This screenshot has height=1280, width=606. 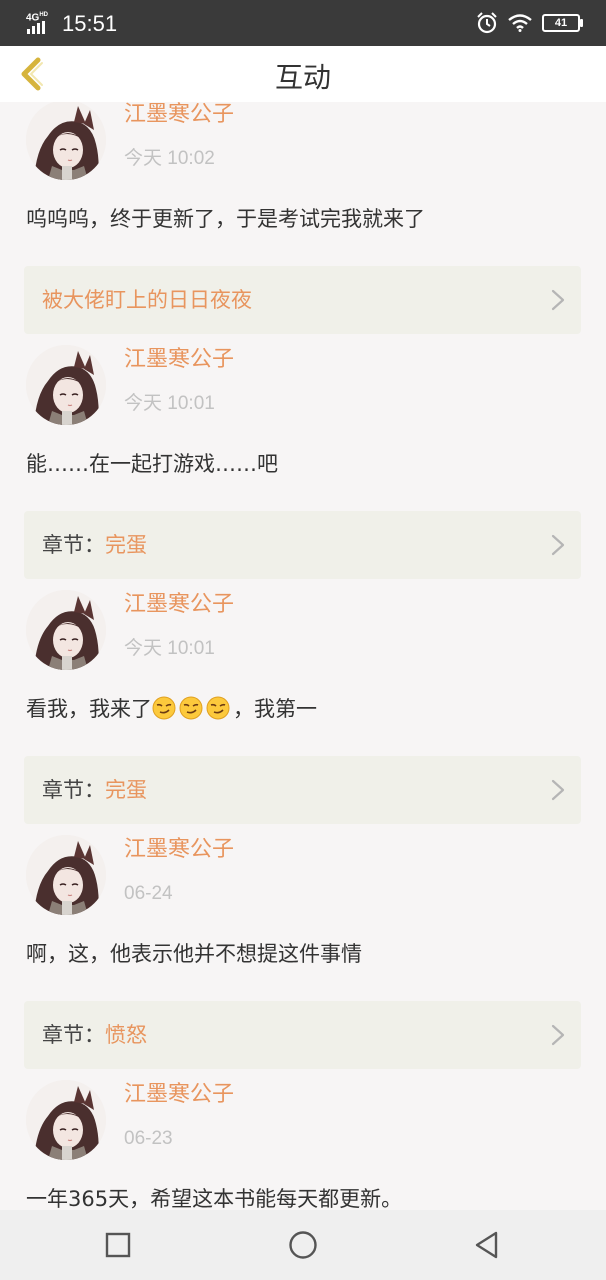 What do you see at coordinates (487, 23) in the screenshot?
I see `alarm-icon` at bounding box center [487, 23].